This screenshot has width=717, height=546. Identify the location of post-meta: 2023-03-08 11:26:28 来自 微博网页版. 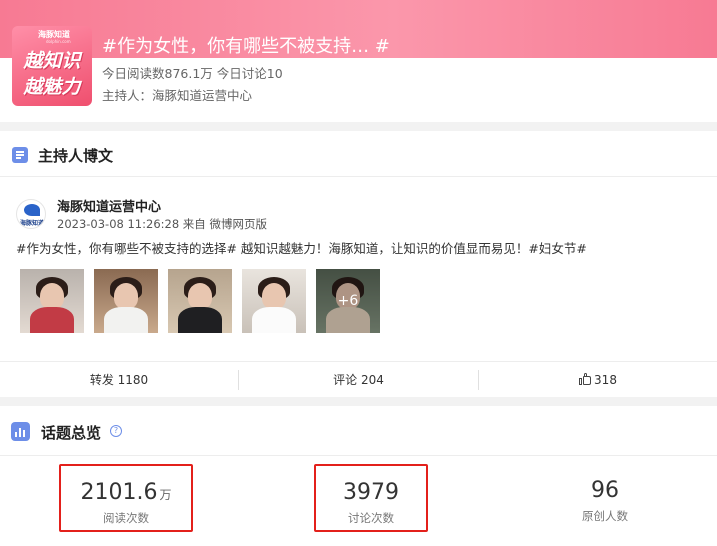
(162, 224).